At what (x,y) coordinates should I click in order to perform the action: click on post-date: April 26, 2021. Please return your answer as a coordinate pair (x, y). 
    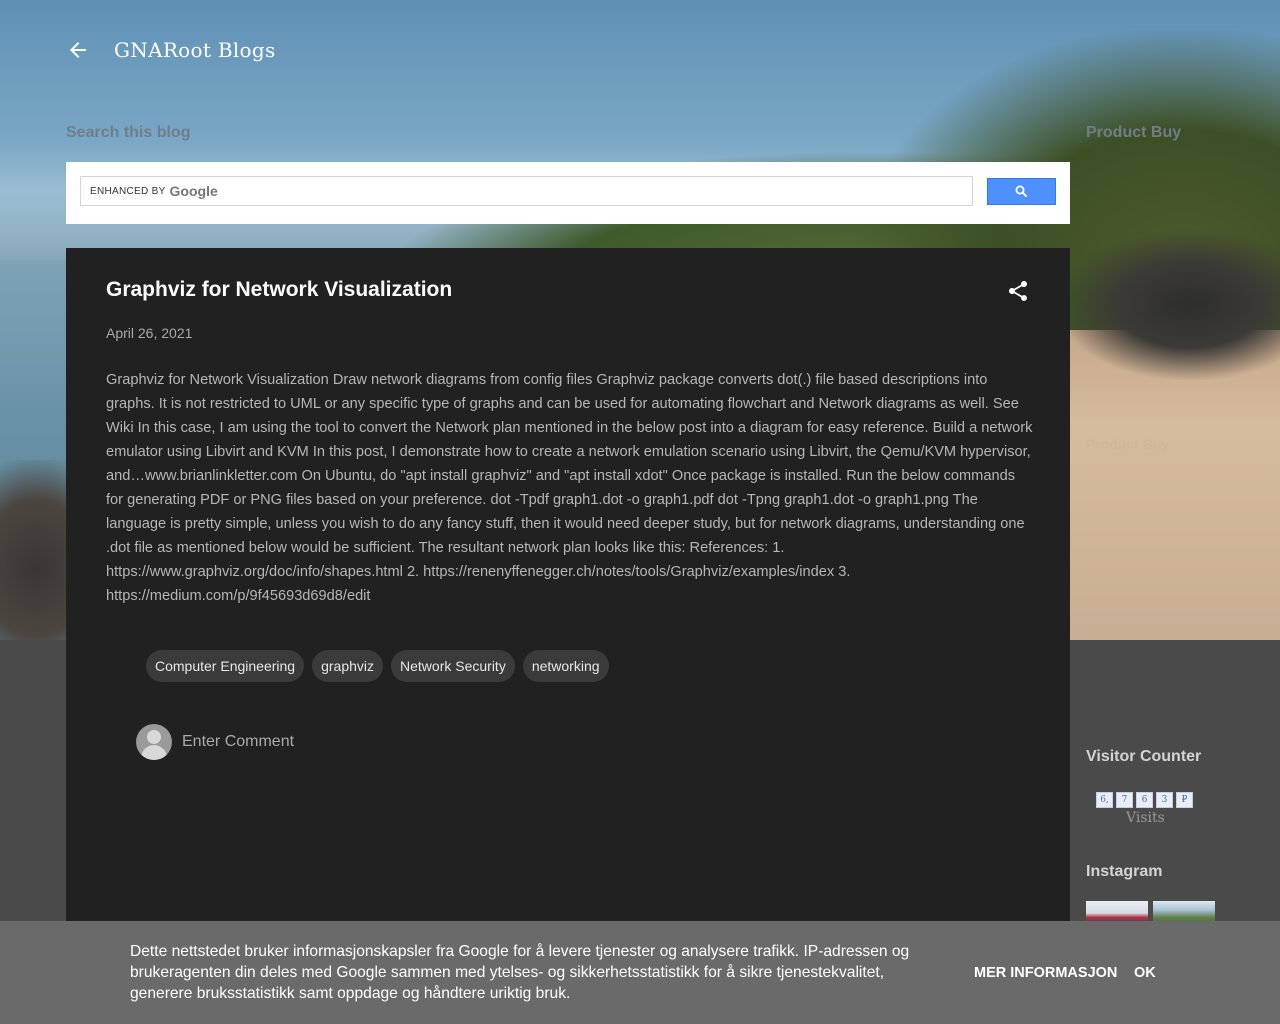
    Looking at the image, I should click on (149, 333).